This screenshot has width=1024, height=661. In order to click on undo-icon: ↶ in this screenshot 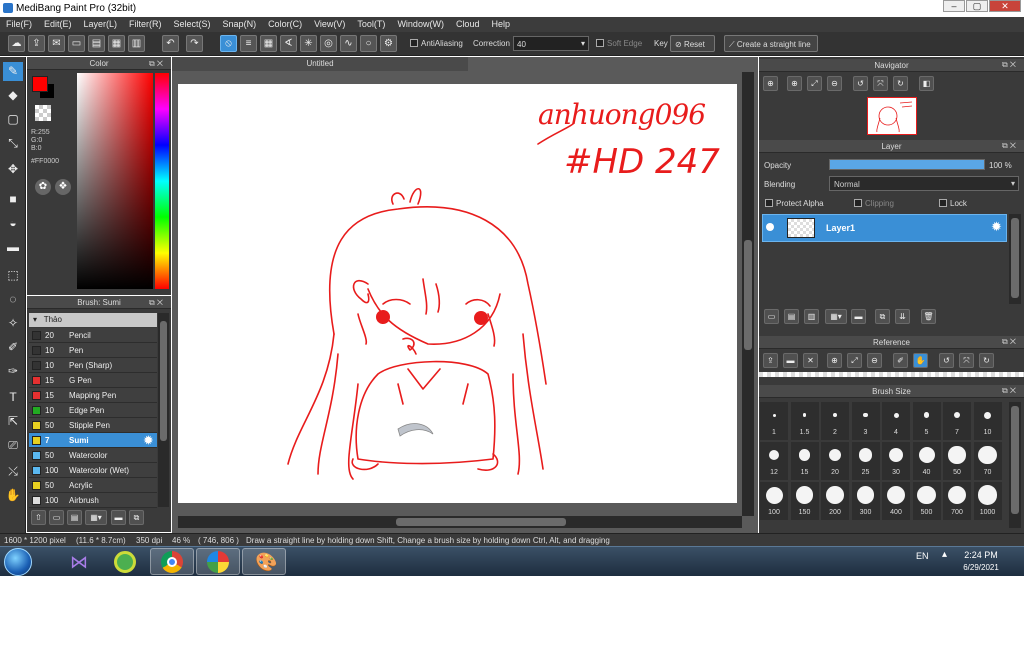, I will do `click(170, 43)`.